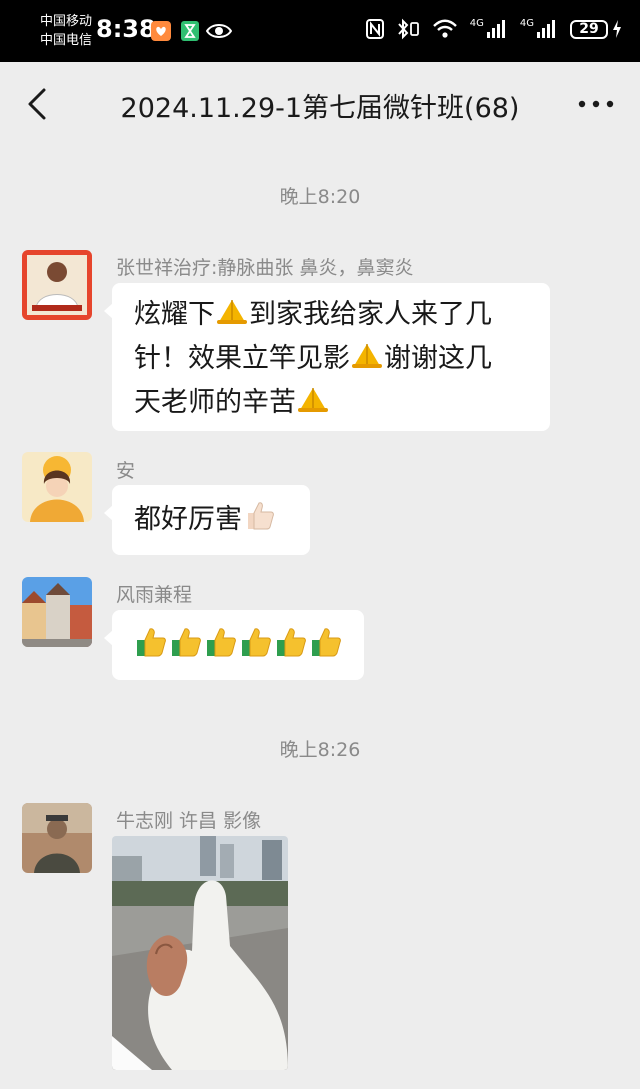  I want to click on message-bubble: 炫耀下 到家我给家人来了几 针！效果立竿见影 谢谢这几 天老师的辛苦, so click(327, 357).